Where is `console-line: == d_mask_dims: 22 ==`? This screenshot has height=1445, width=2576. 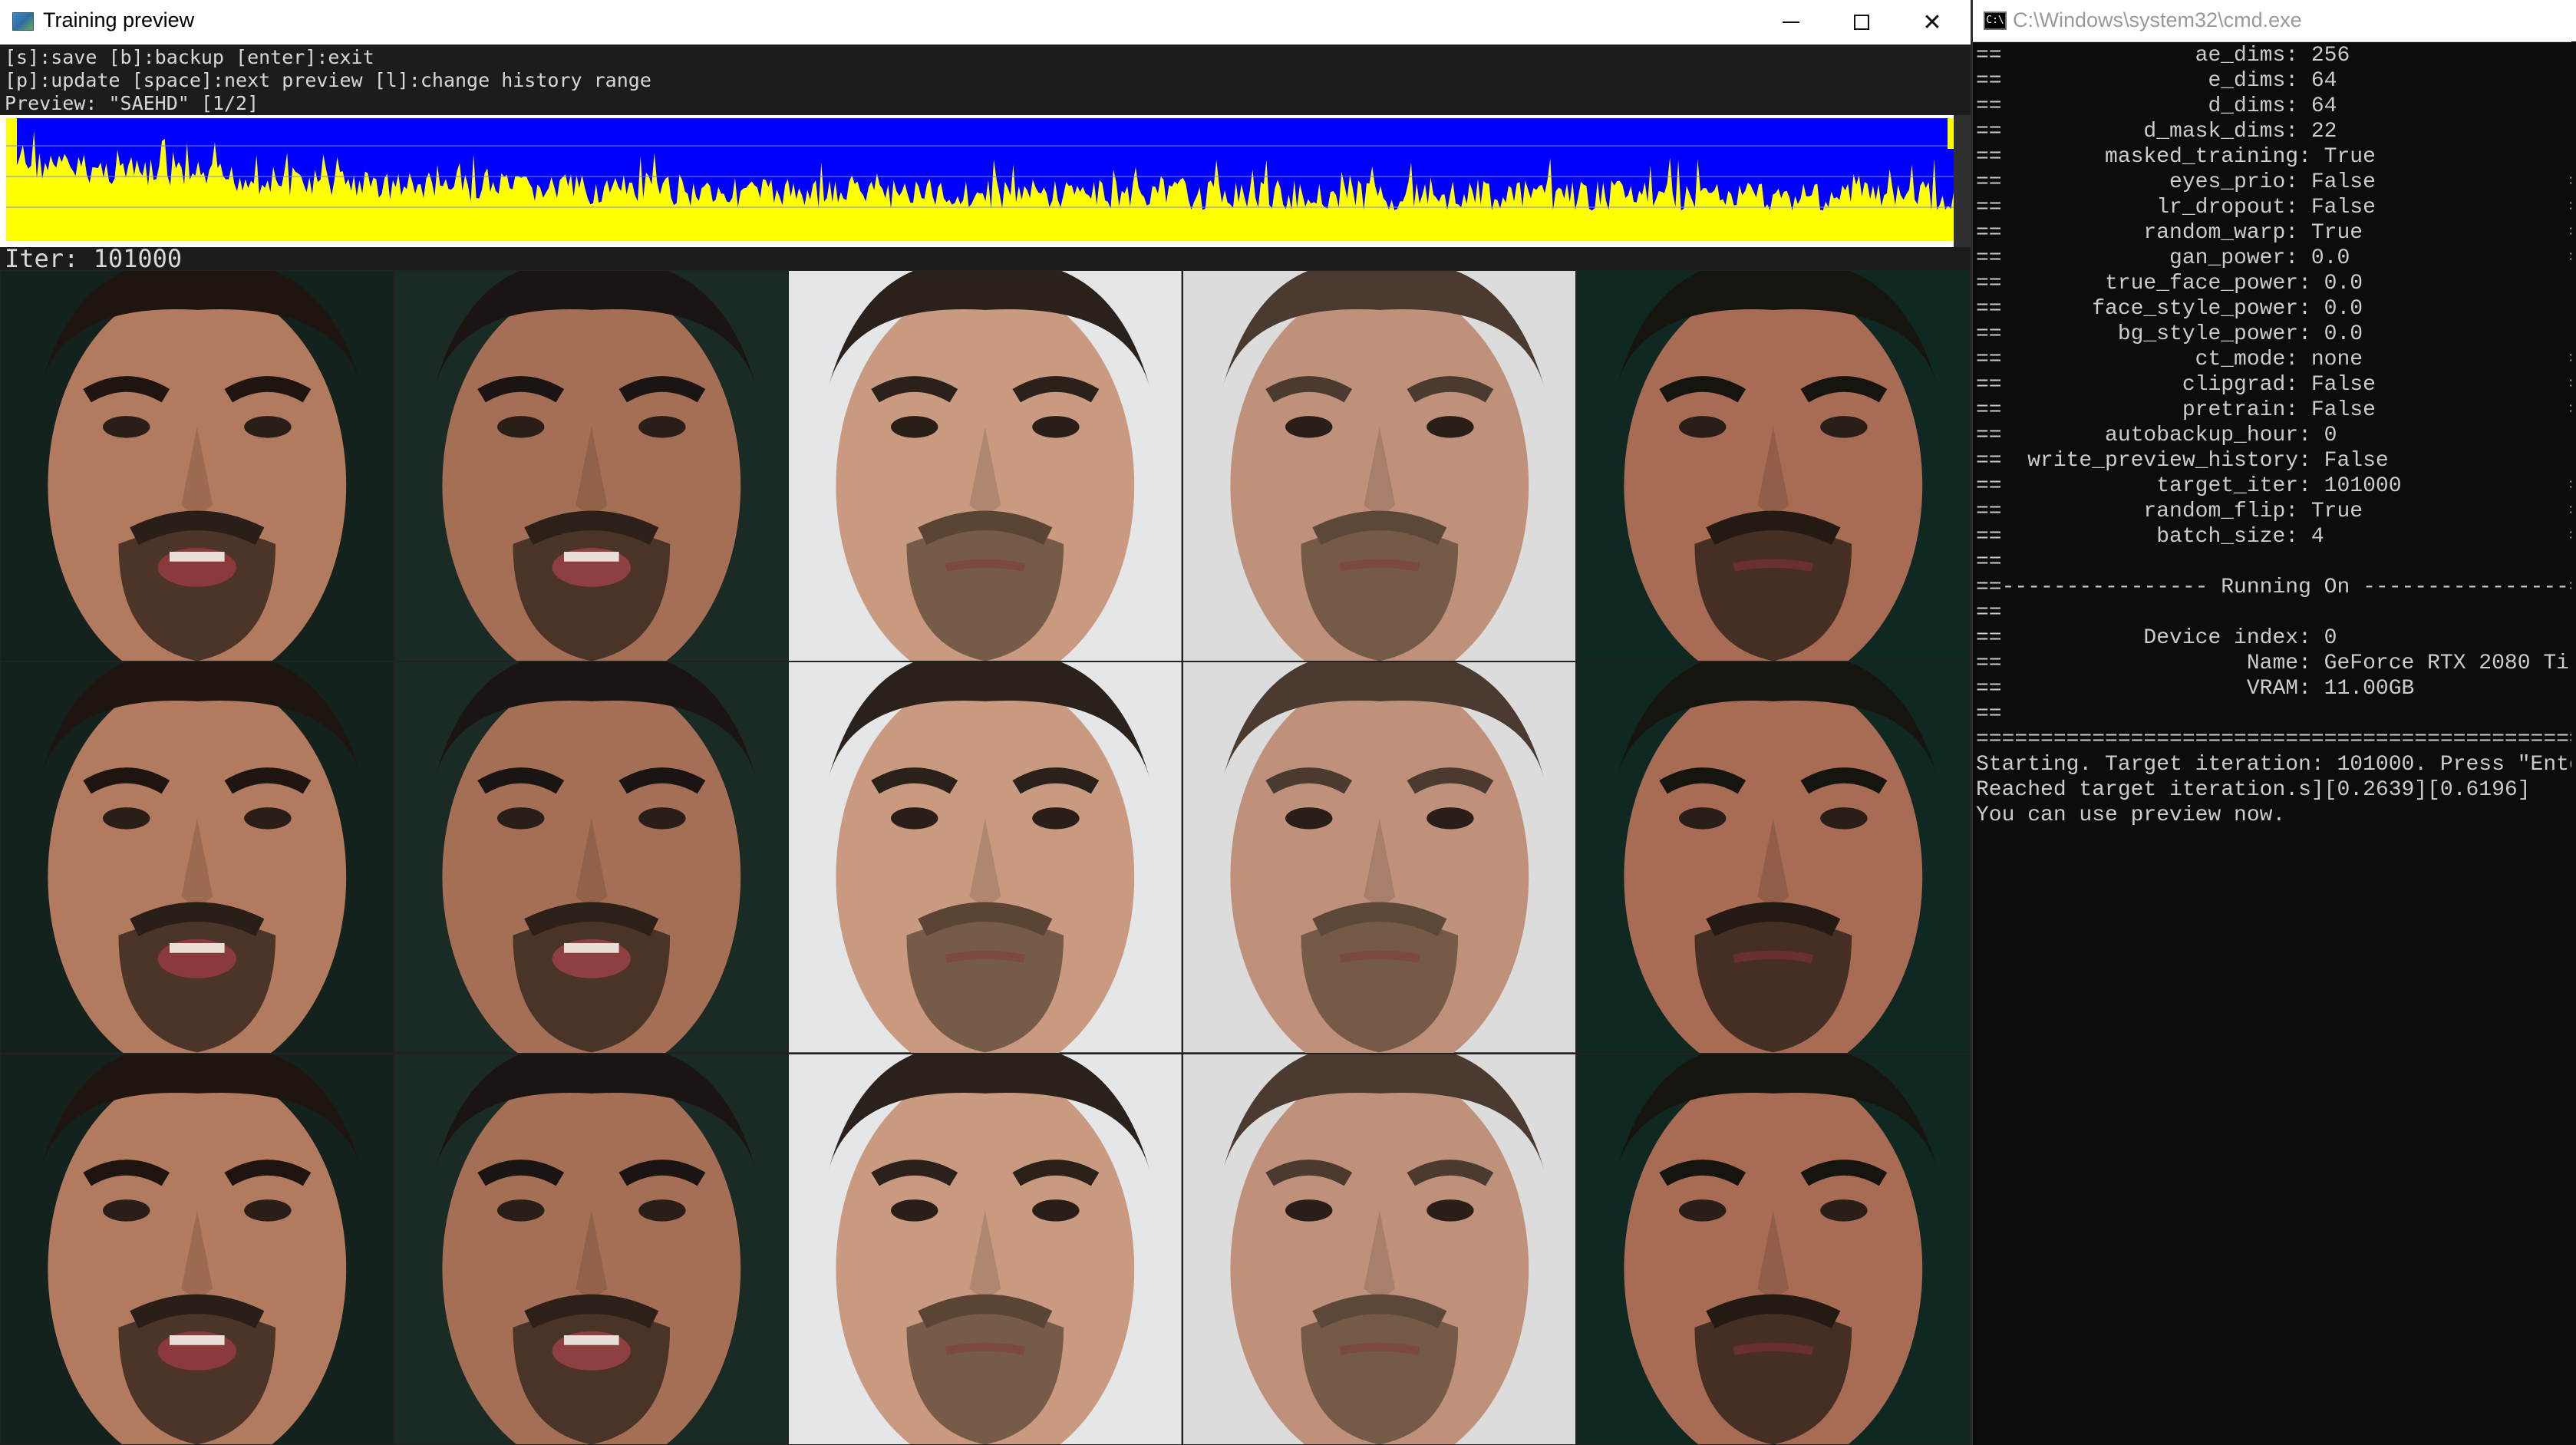 console-line: == d_mask_dims: 22 == is located at coordinates (2275, 132).